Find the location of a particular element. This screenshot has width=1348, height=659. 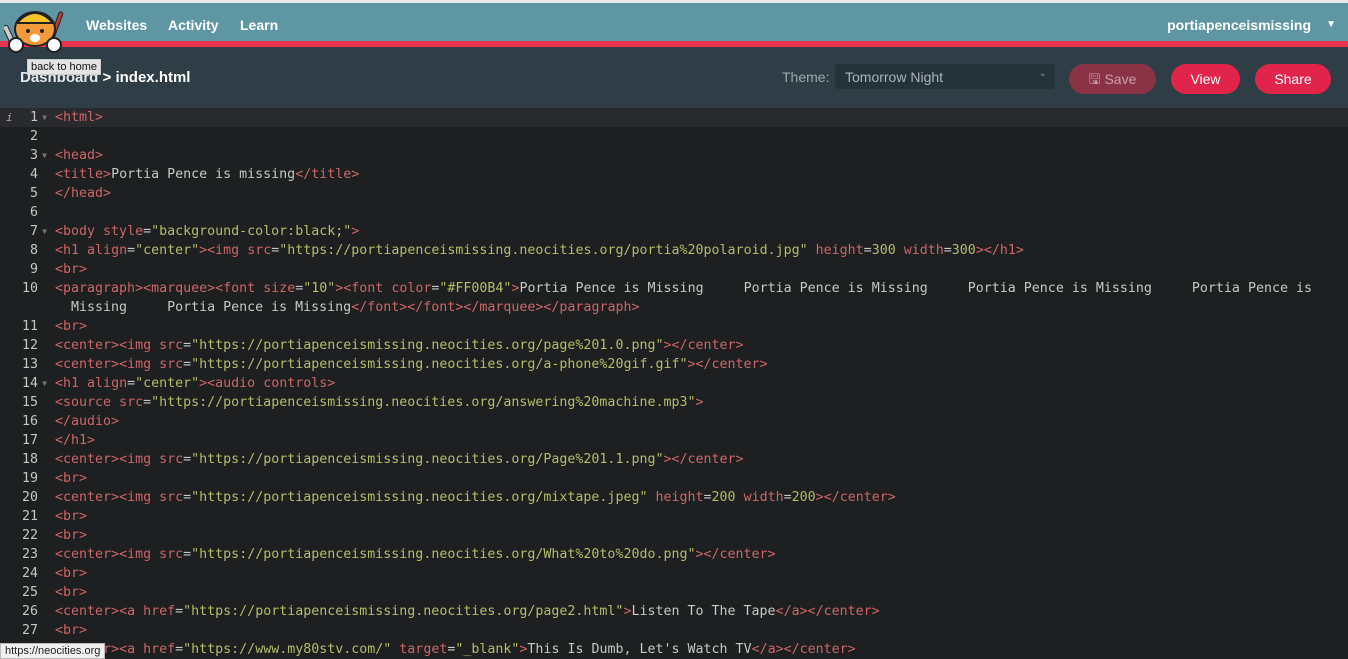

line-number: 27 is located at coordinates (29, 630).